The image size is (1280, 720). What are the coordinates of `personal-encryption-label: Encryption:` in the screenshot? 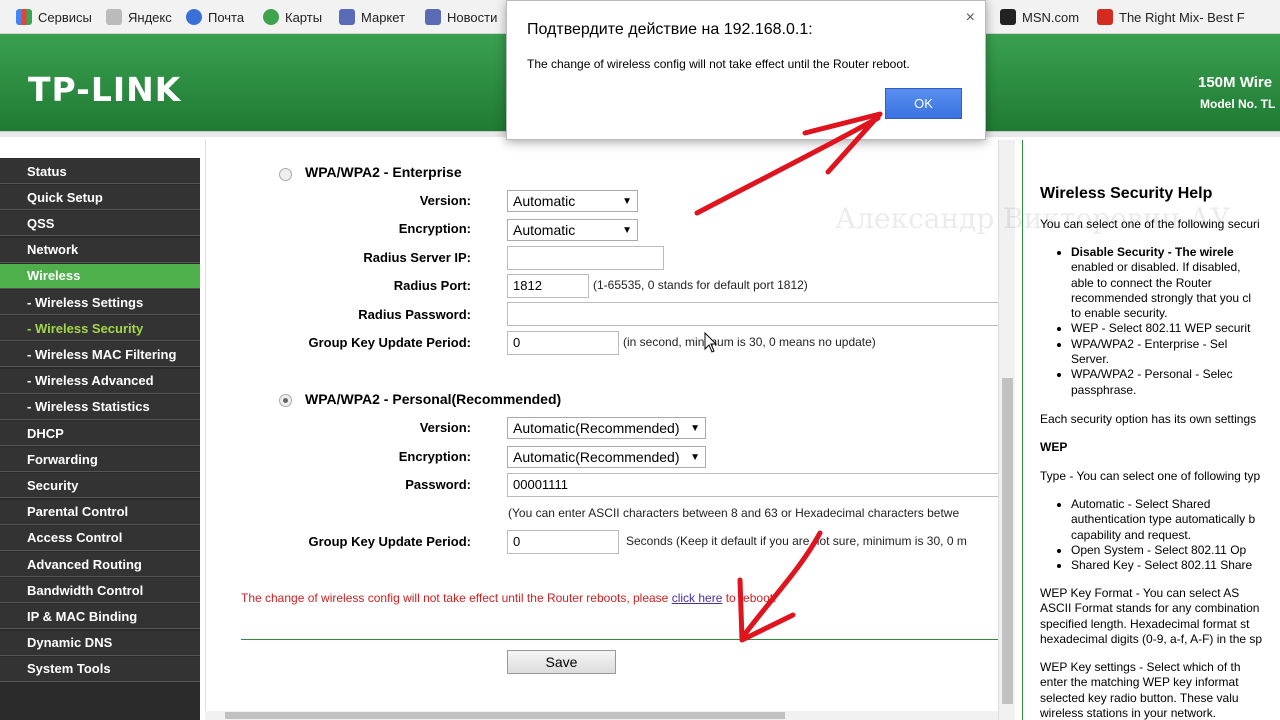 It's located at (434, 456).